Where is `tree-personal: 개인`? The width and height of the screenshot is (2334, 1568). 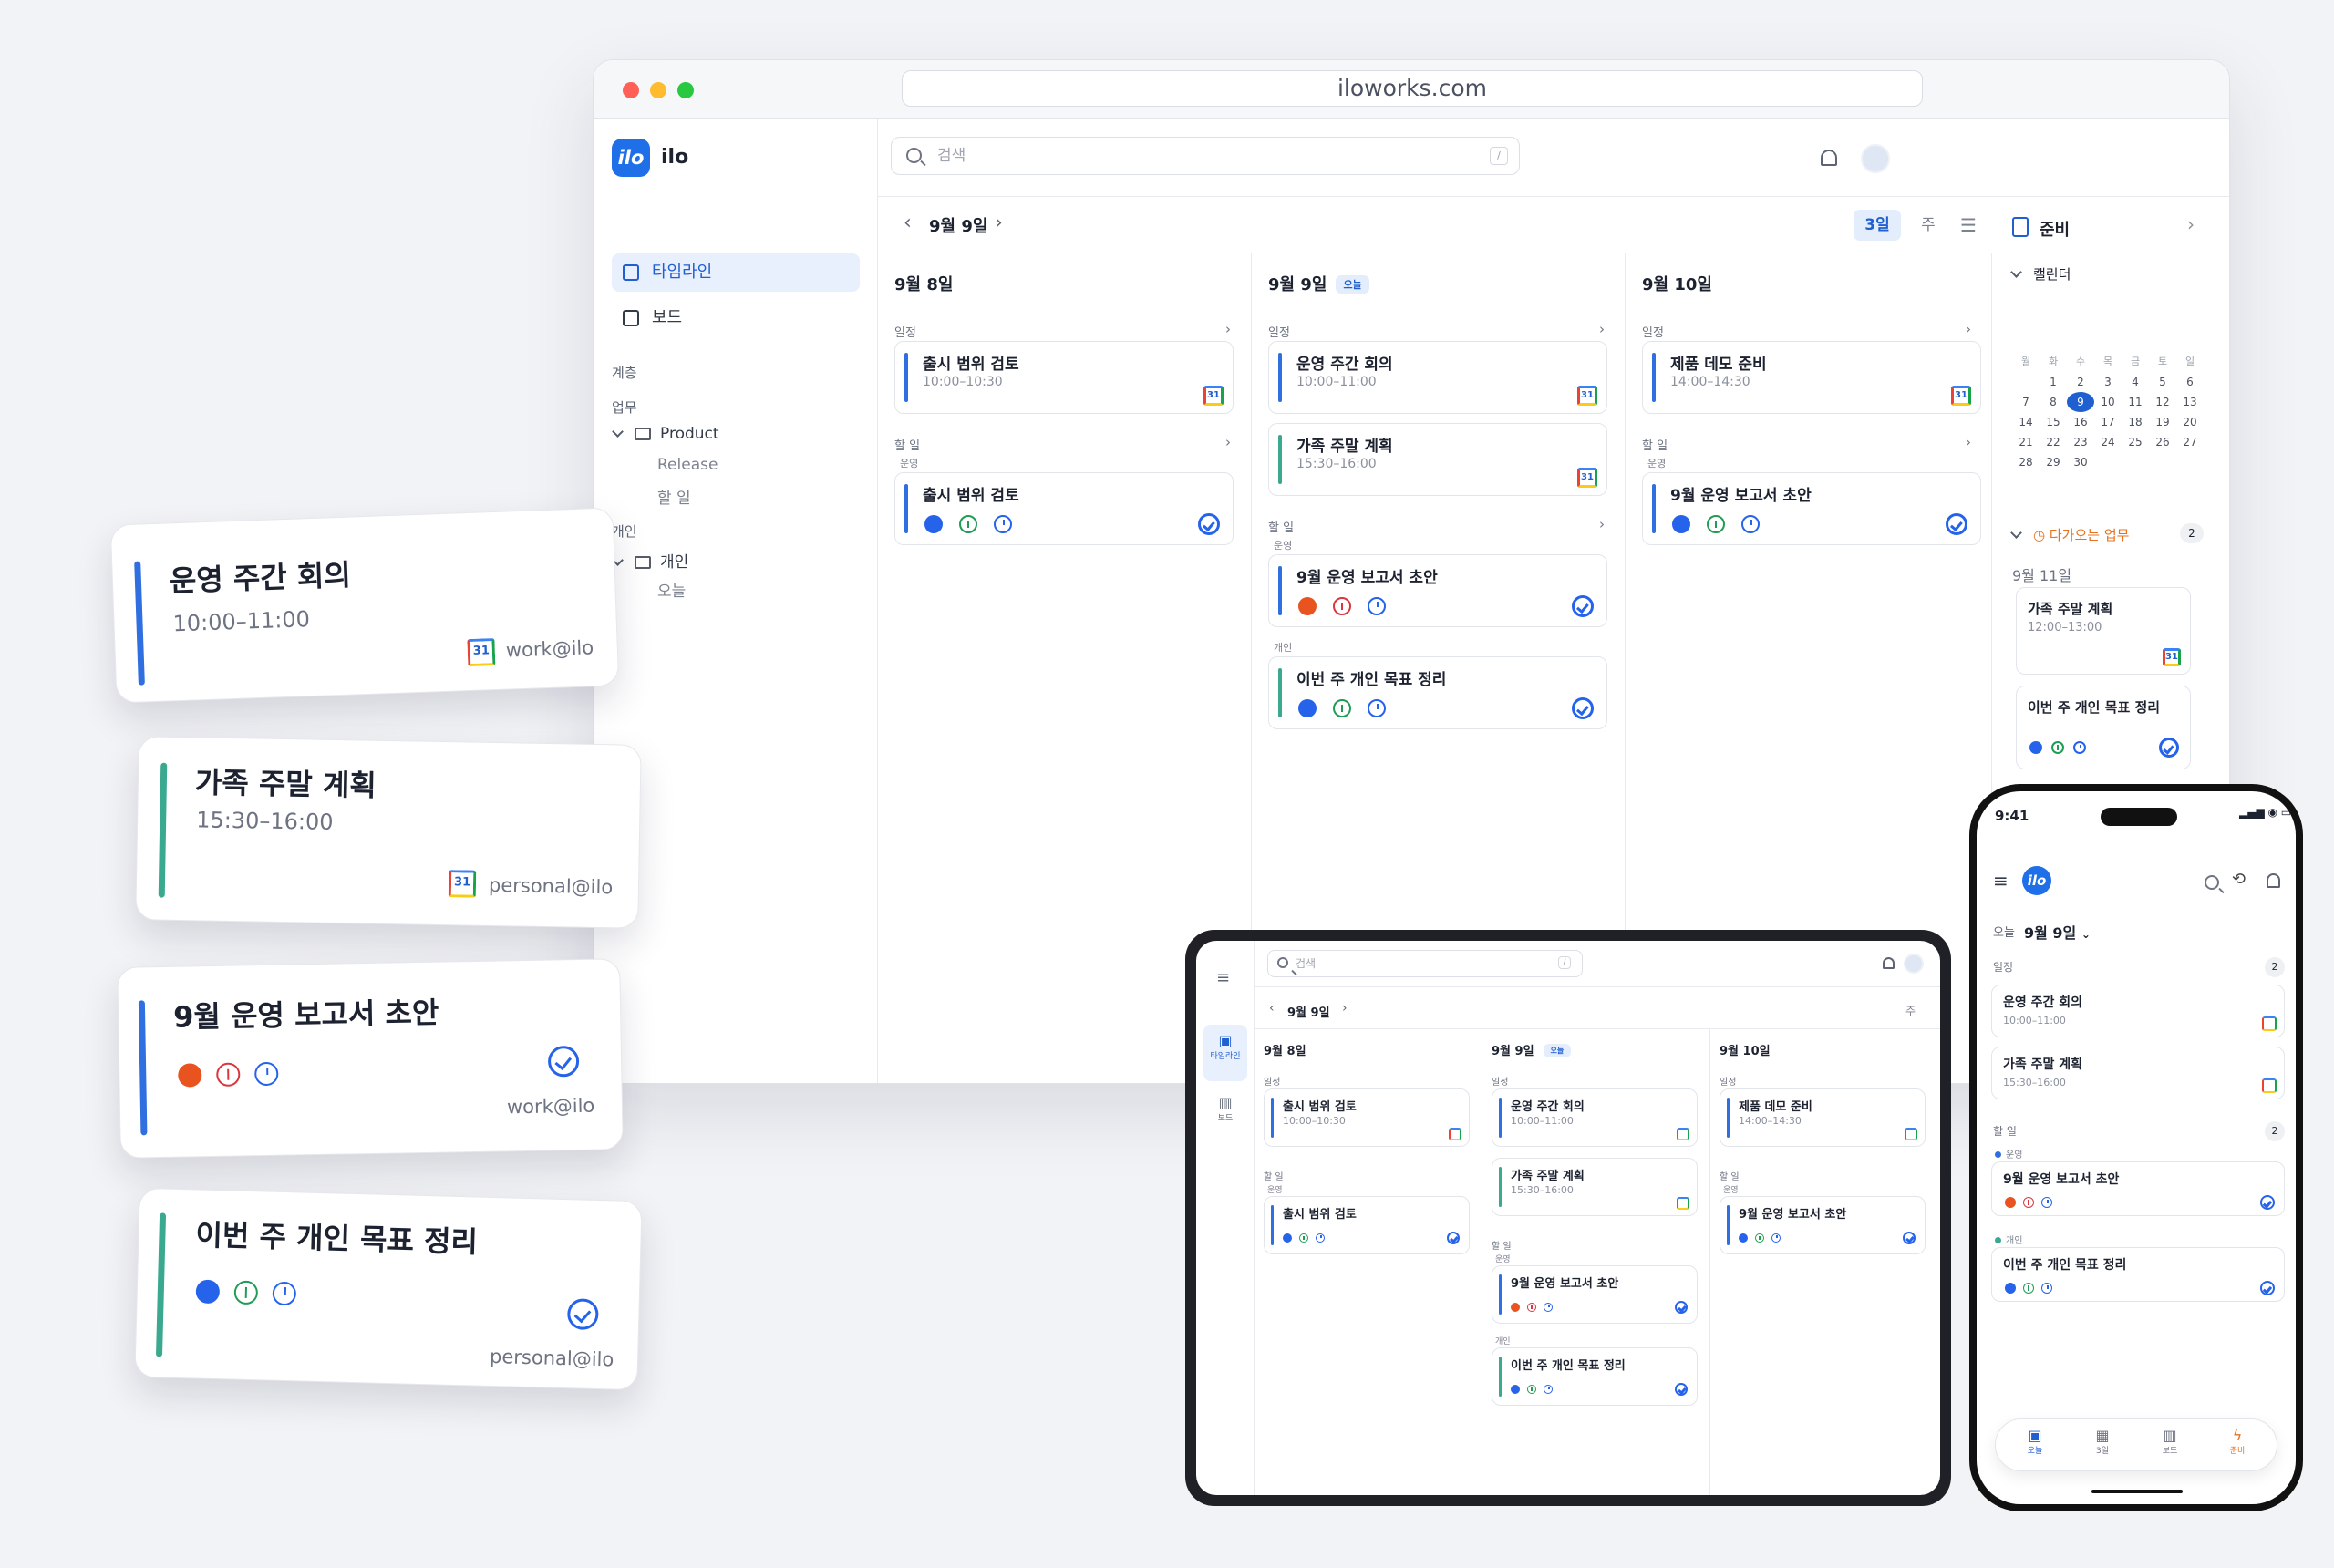 tree-personal: 개인 is located at coordinates (650, 560).